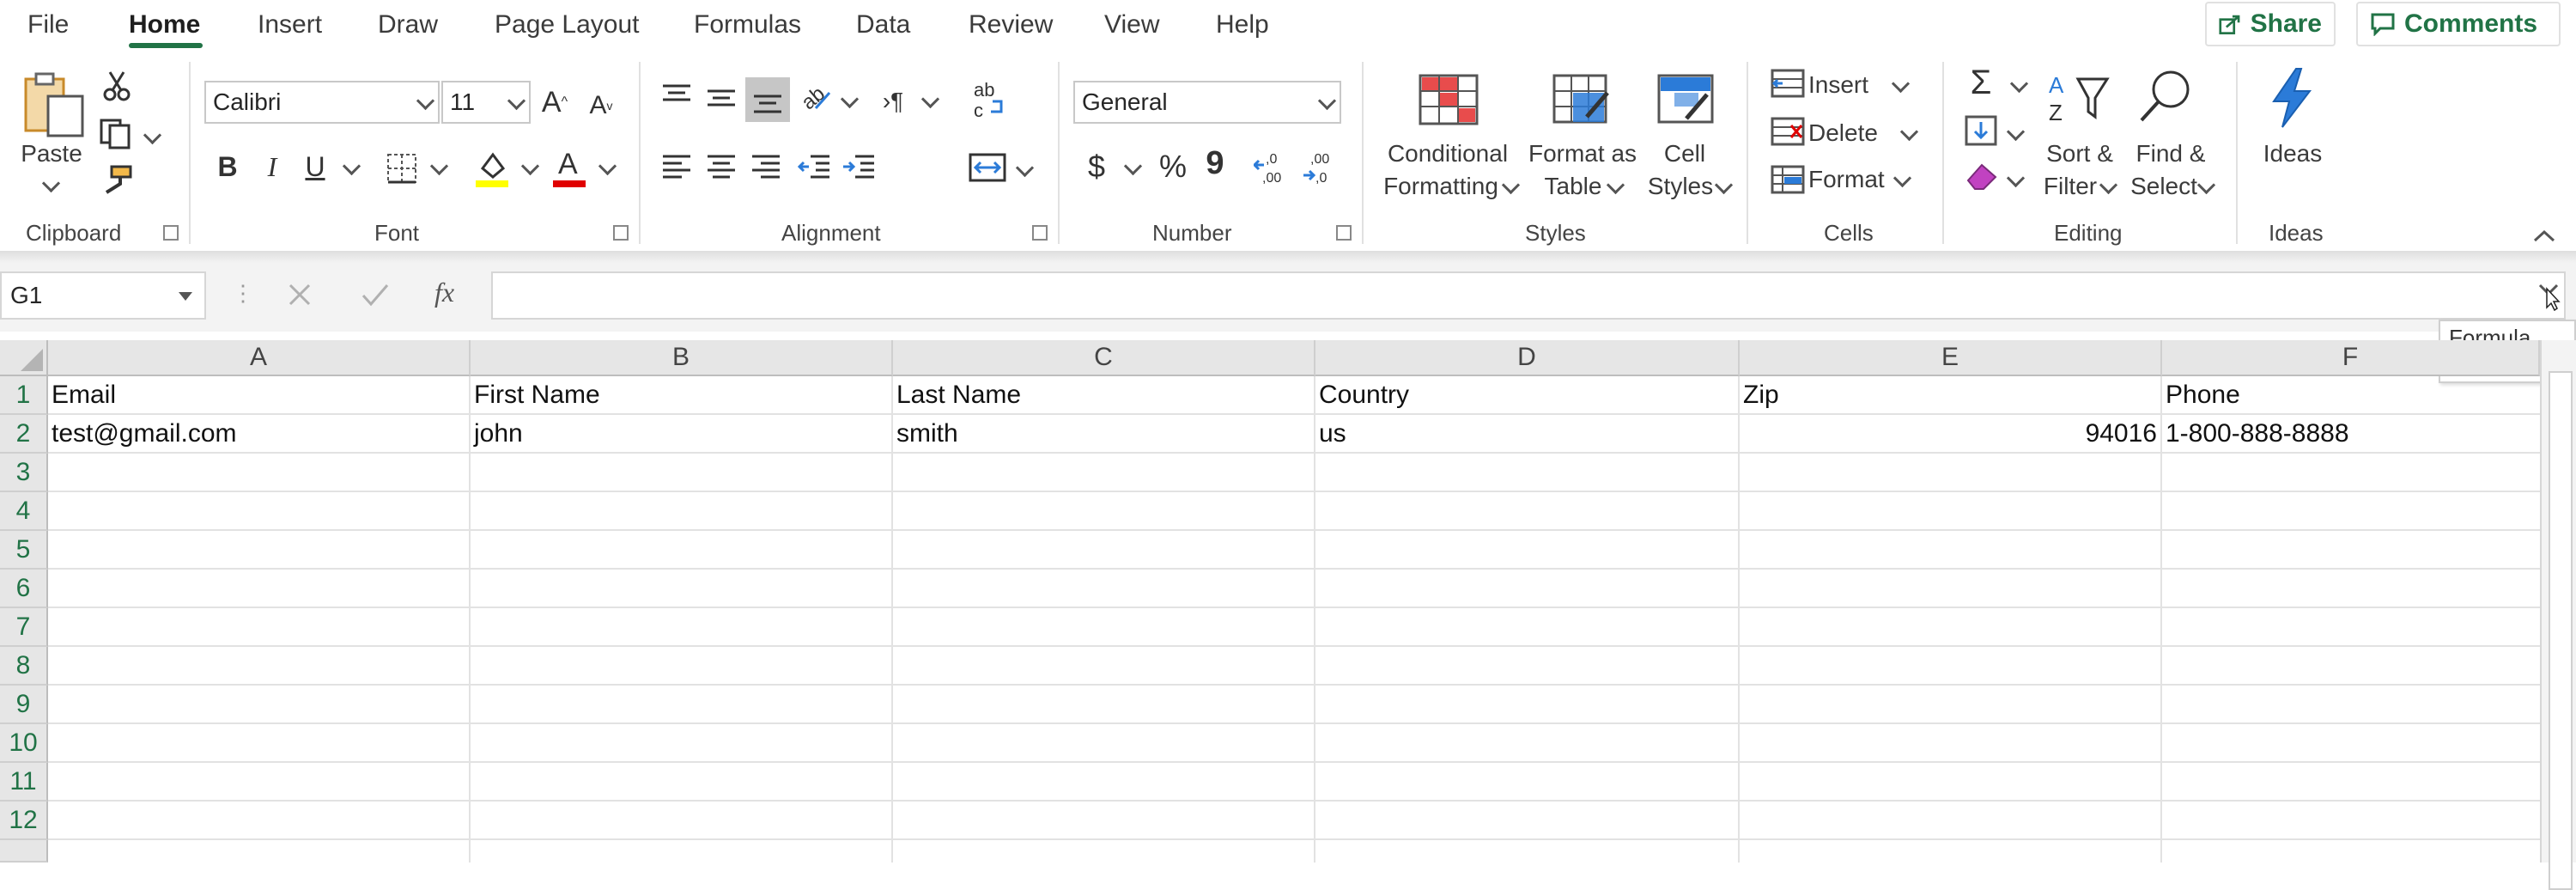  What do you see at coordinates (2550, 295) in the screenshot?
I see `expand-formula-bar-icon` at bounding box center [2550, 295].